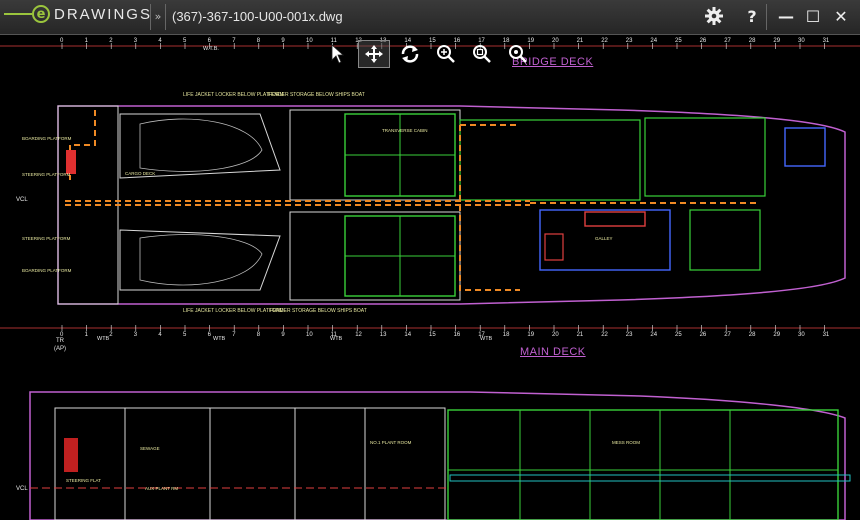 The width and height of the screenshot is (860, 520). Describe the element at coordinates (158, 17) in the screenshot. I see `expand-panel-button: »` at that location.